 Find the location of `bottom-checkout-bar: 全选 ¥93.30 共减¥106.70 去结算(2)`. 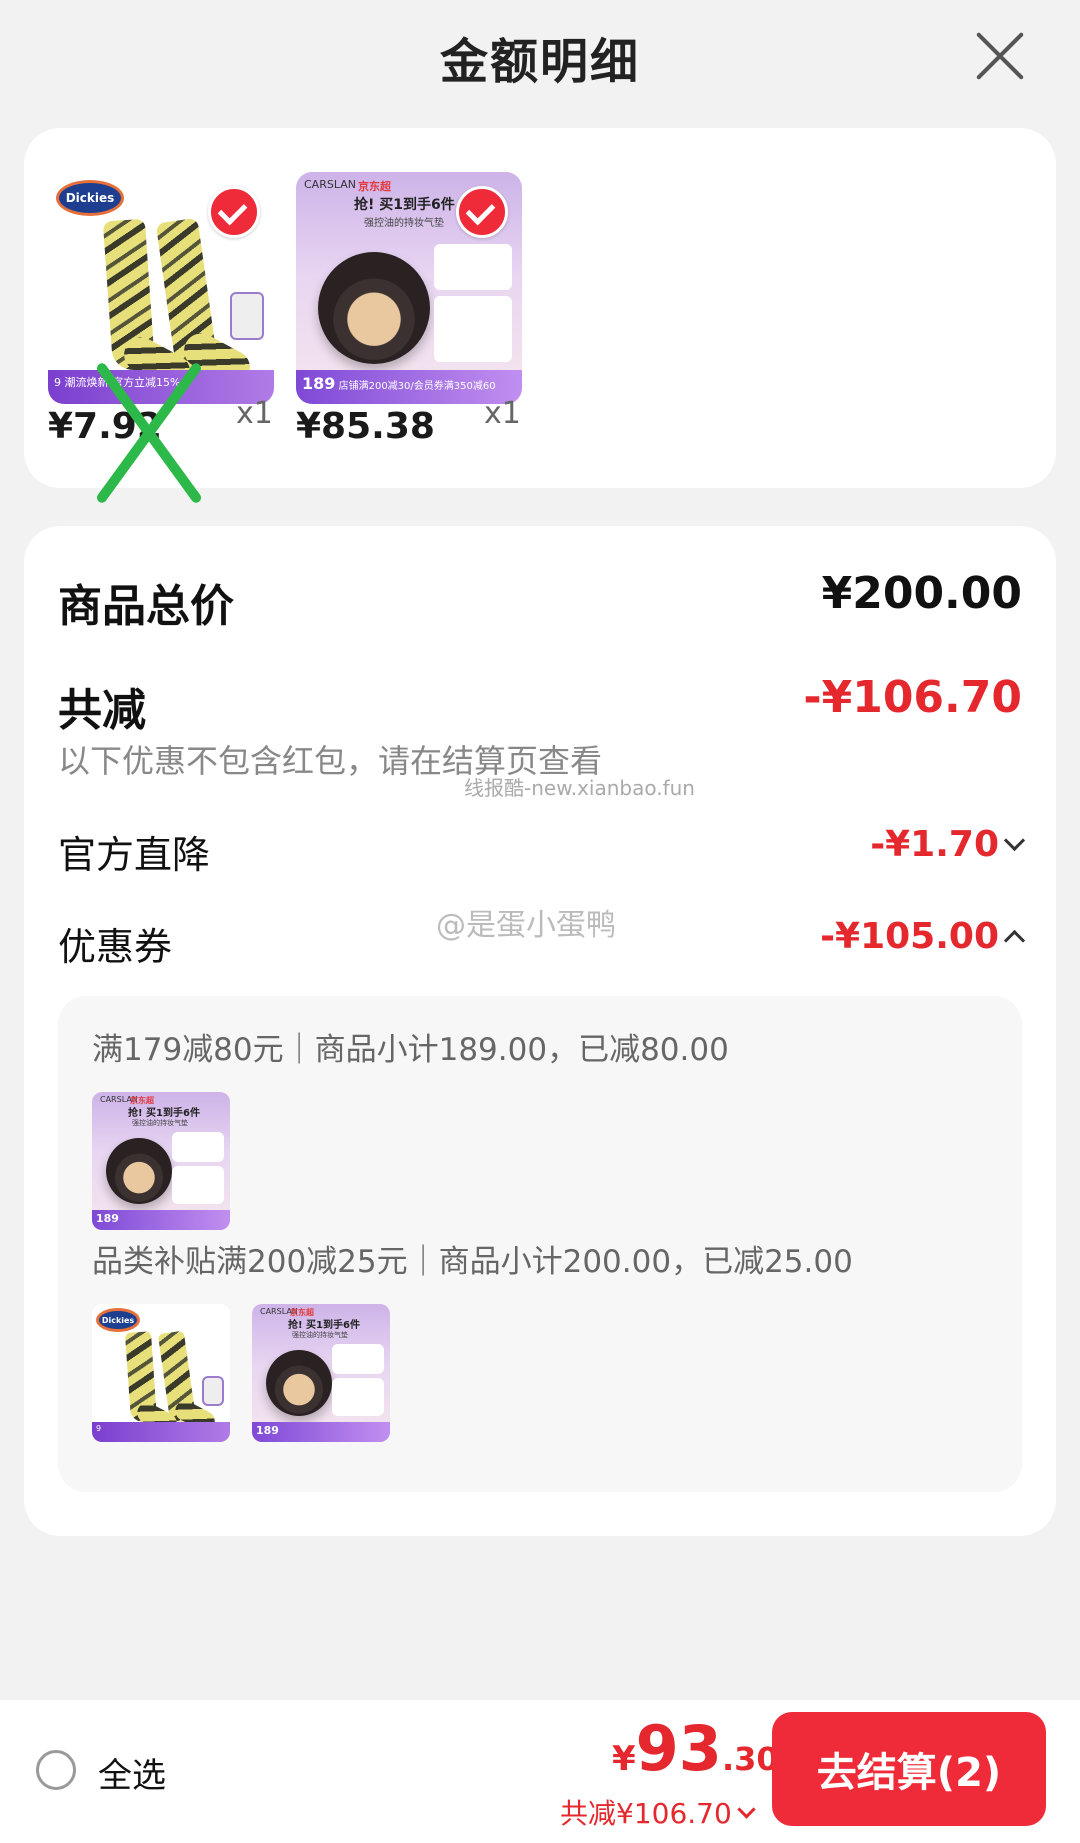

bottom-checkout-bar: 全选 ¥93.30 共减¥106.70 去结算(2) is located at coordinates (540, 1771).